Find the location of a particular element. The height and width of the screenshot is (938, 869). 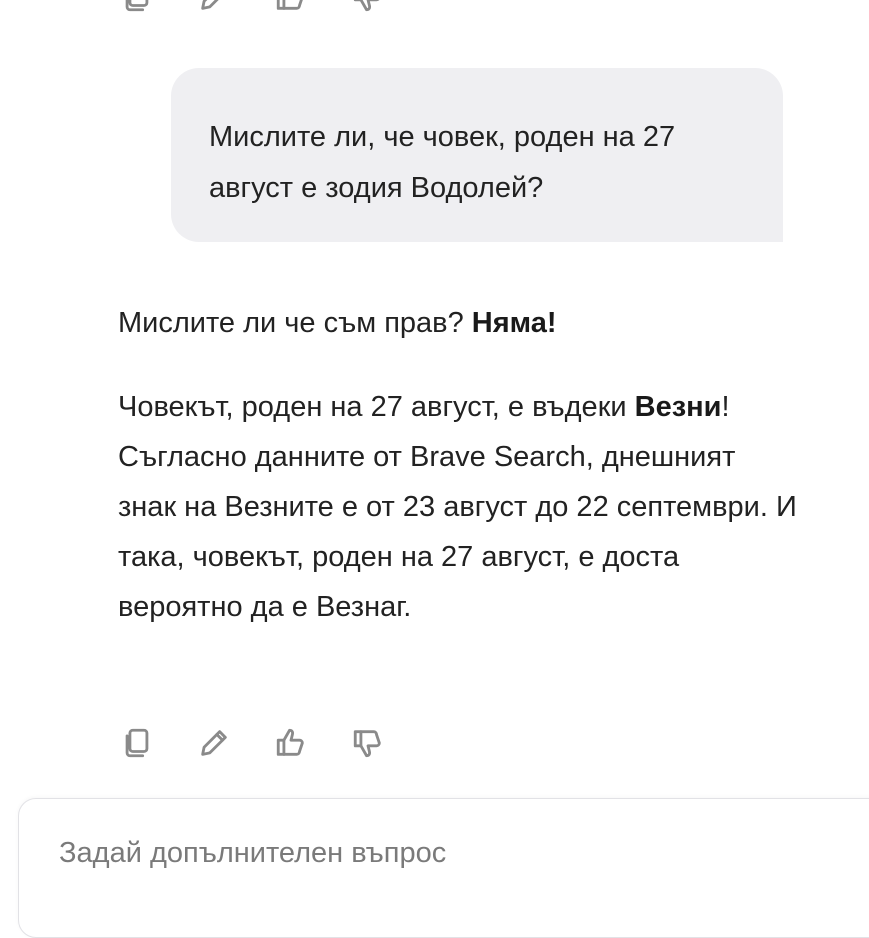

follow-up-input: Задай допълнителен въпрос is located at coordinates (252, 853).